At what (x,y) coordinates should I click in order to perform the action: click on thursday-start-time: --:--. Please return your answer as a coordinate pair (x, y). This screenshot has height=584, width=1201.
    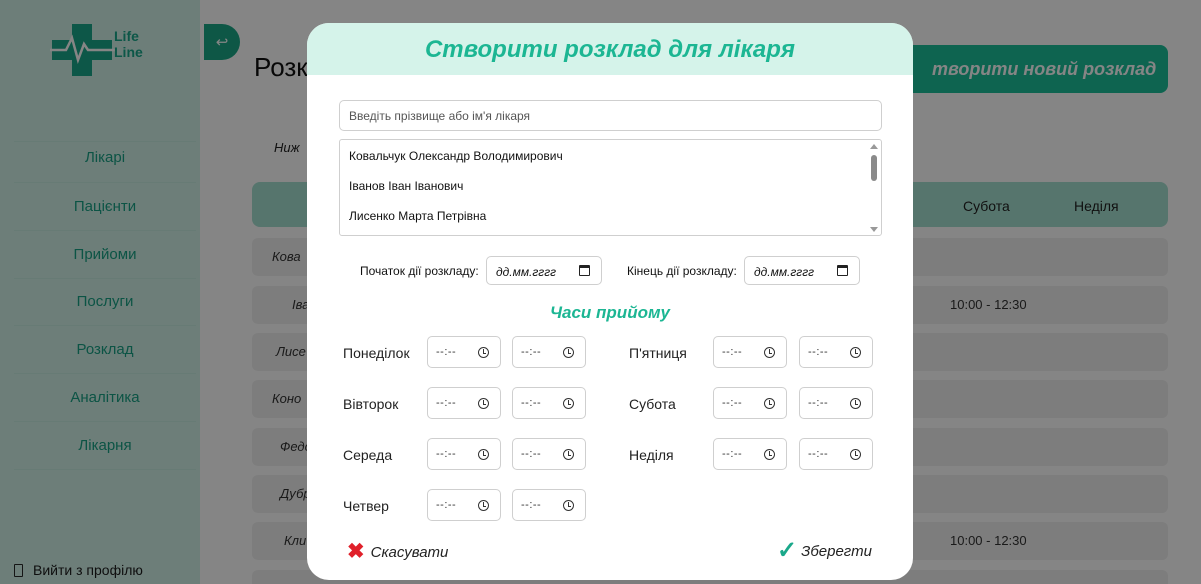
    Looking at the image, I should click on (464, 505).